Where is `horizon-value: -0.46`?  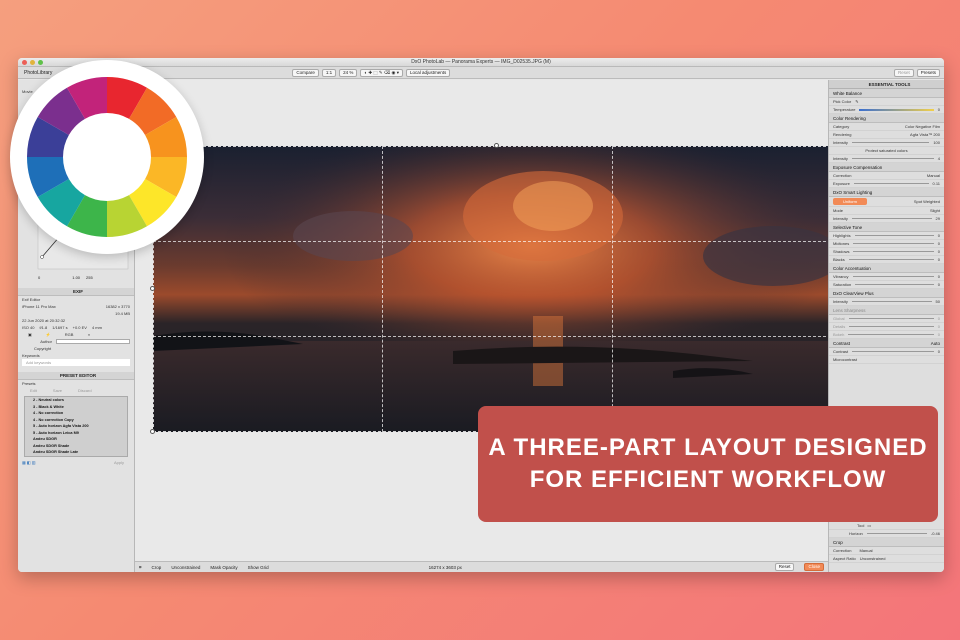 horizon-value: -0.46 is located at coordinates (935, 533).